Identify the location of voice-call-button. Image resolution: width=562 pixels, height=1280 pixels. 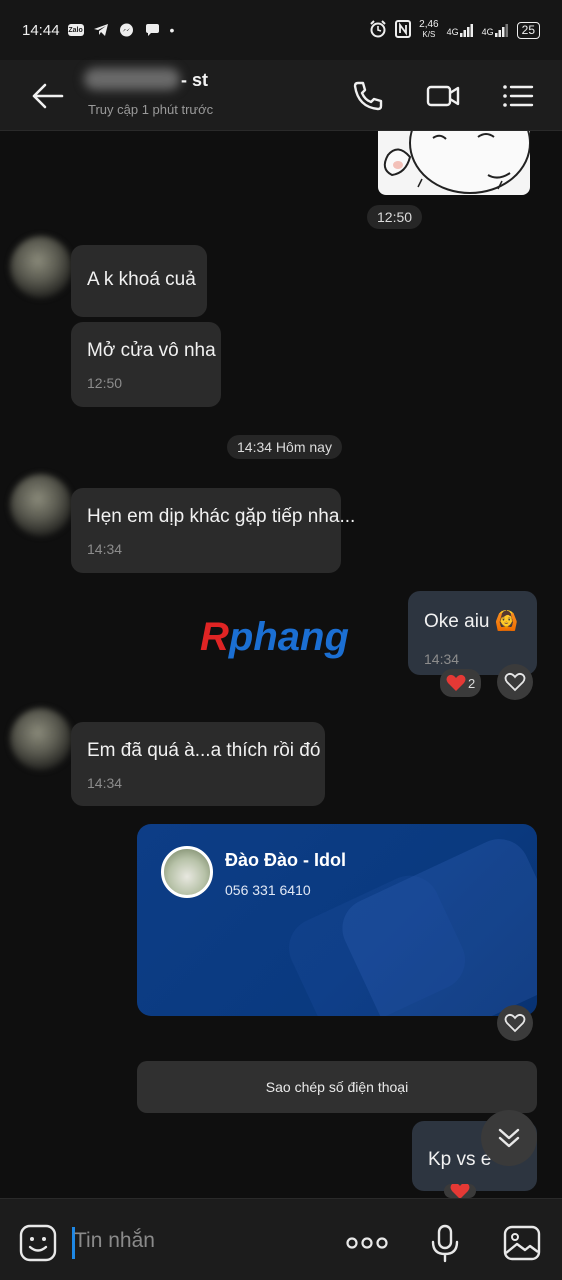
(368, 96).